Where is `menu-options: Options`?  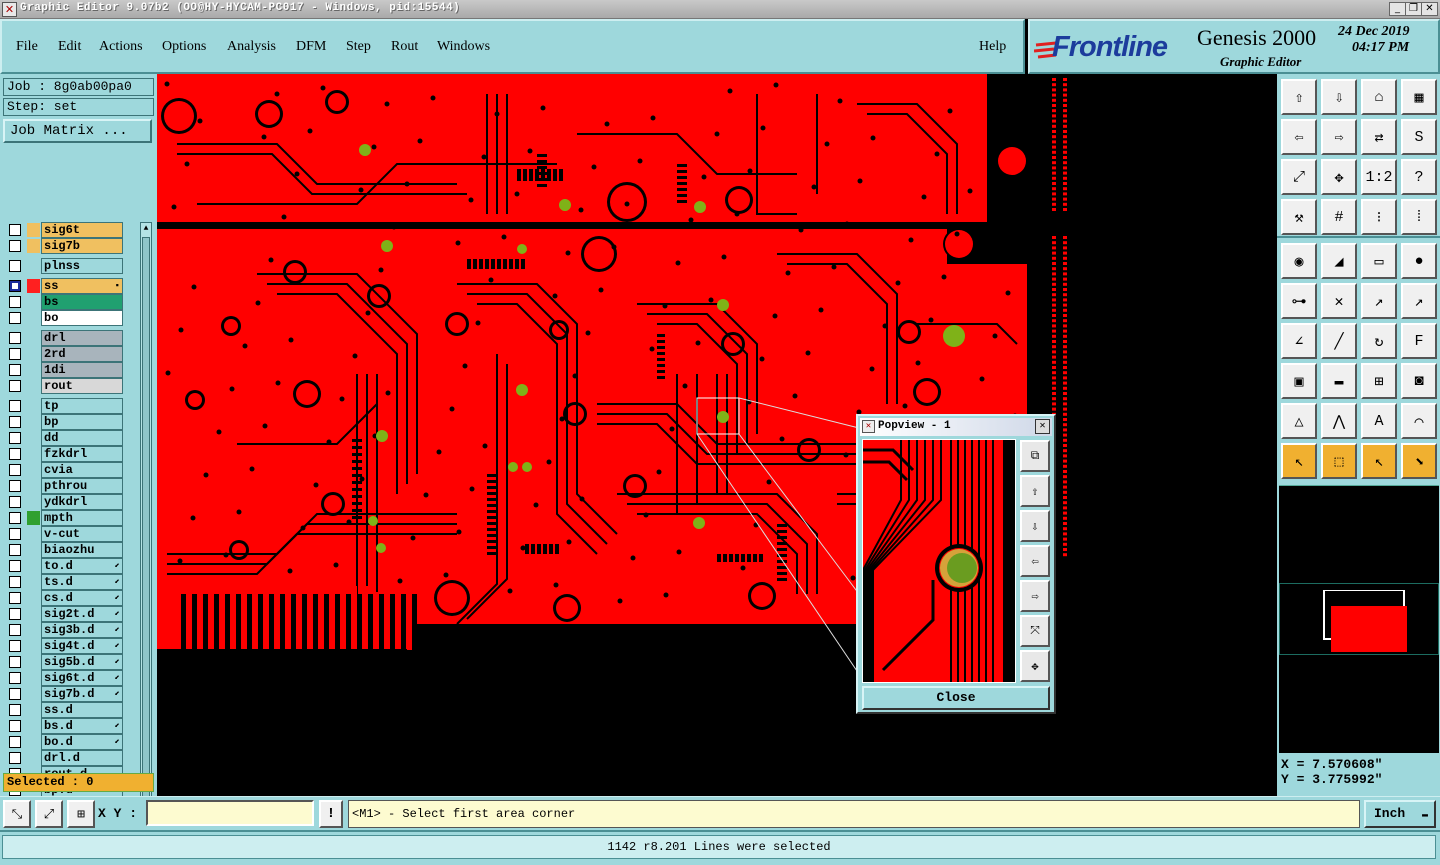 menu-options: Options is located at coordinates (184, 47).